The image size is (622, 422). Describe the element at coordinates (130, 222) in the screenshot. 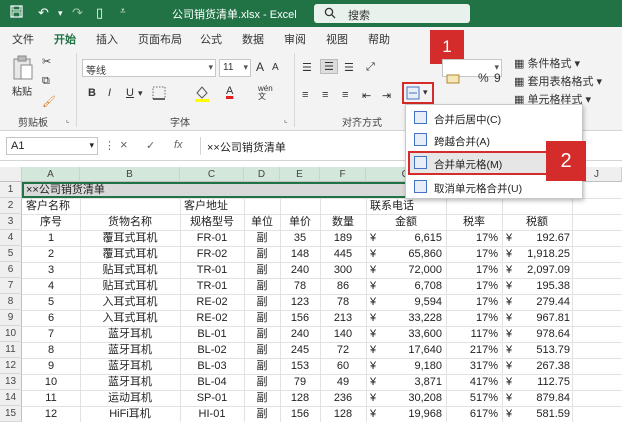

I see `header-cell: 货物名称` at that location.